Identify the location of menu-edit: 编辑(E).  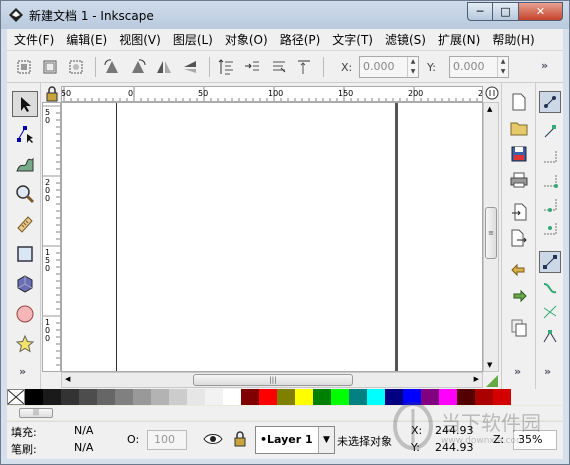
(85, 39).